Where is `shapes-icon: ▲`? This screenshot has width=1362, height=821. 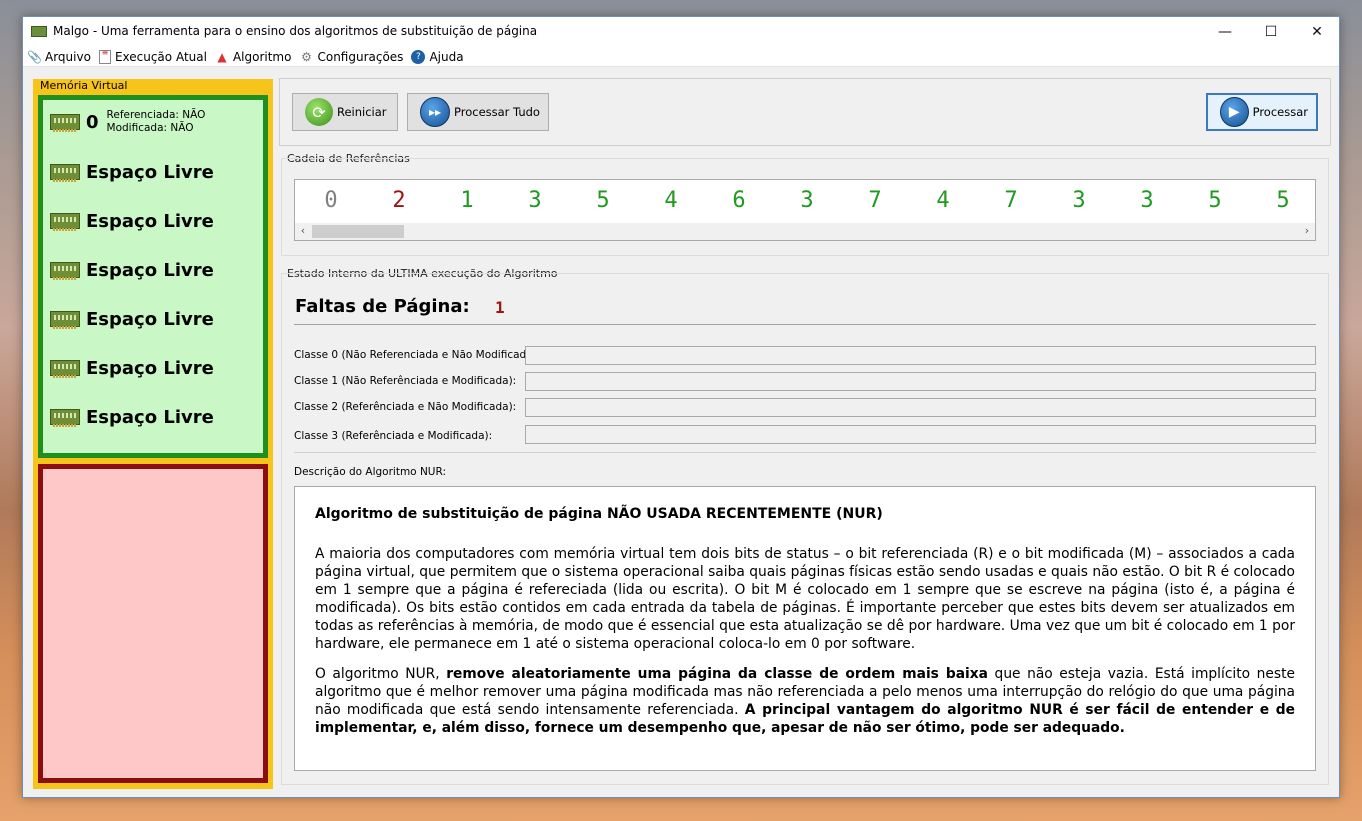
shapes-icon: ▲ is located at coordinates (222, 56).